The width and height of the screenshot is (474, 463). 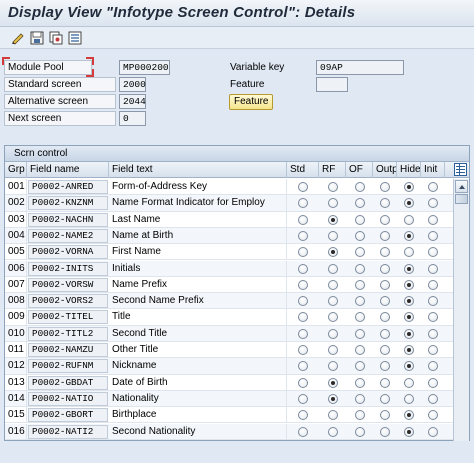 I want to click on table-row: 015 P0002-GBORT Birthplace, so click(x=229, y=415).